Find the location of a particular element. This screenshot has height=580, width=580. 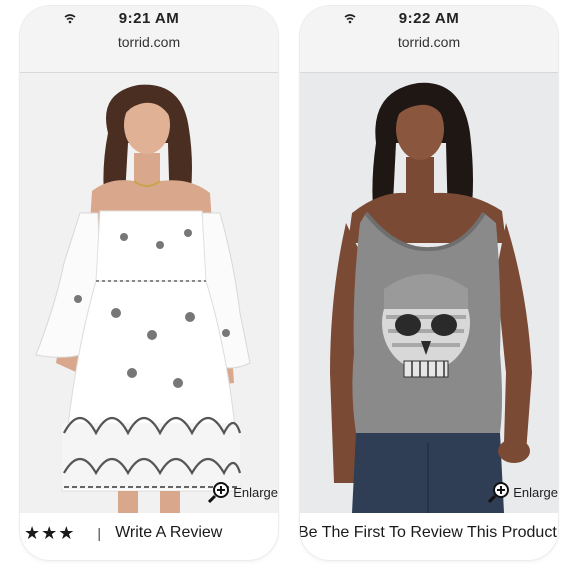

first-review-link: Be The First To Review This Product is located at coordinates (428, 533).